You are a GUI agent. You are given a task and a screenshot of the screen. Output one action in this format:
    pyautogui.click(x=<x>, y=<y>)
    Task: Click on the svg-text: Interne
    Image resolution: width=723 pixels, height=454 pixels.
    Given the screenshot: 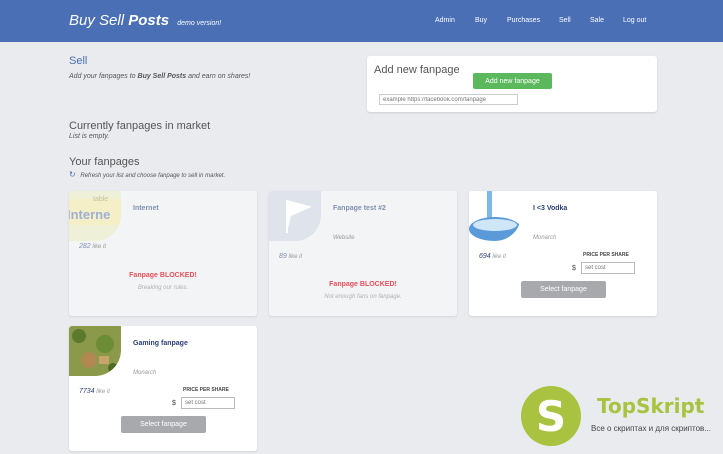 What is the action you would take?
    pyautogui.click(x=89, y=214)
    